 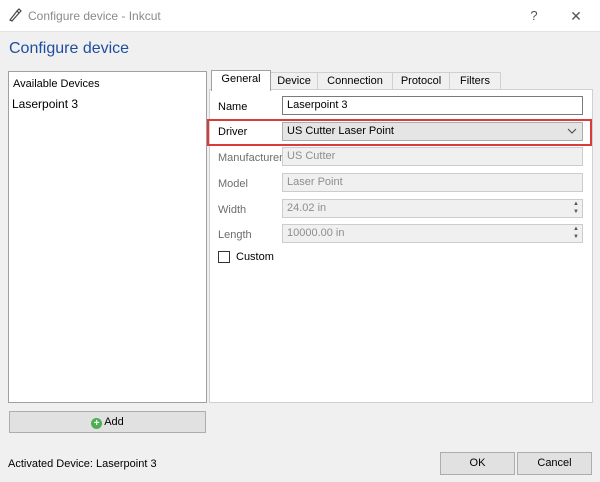 I want to click on model-field: Laser Point, so click(x=432, y=182).